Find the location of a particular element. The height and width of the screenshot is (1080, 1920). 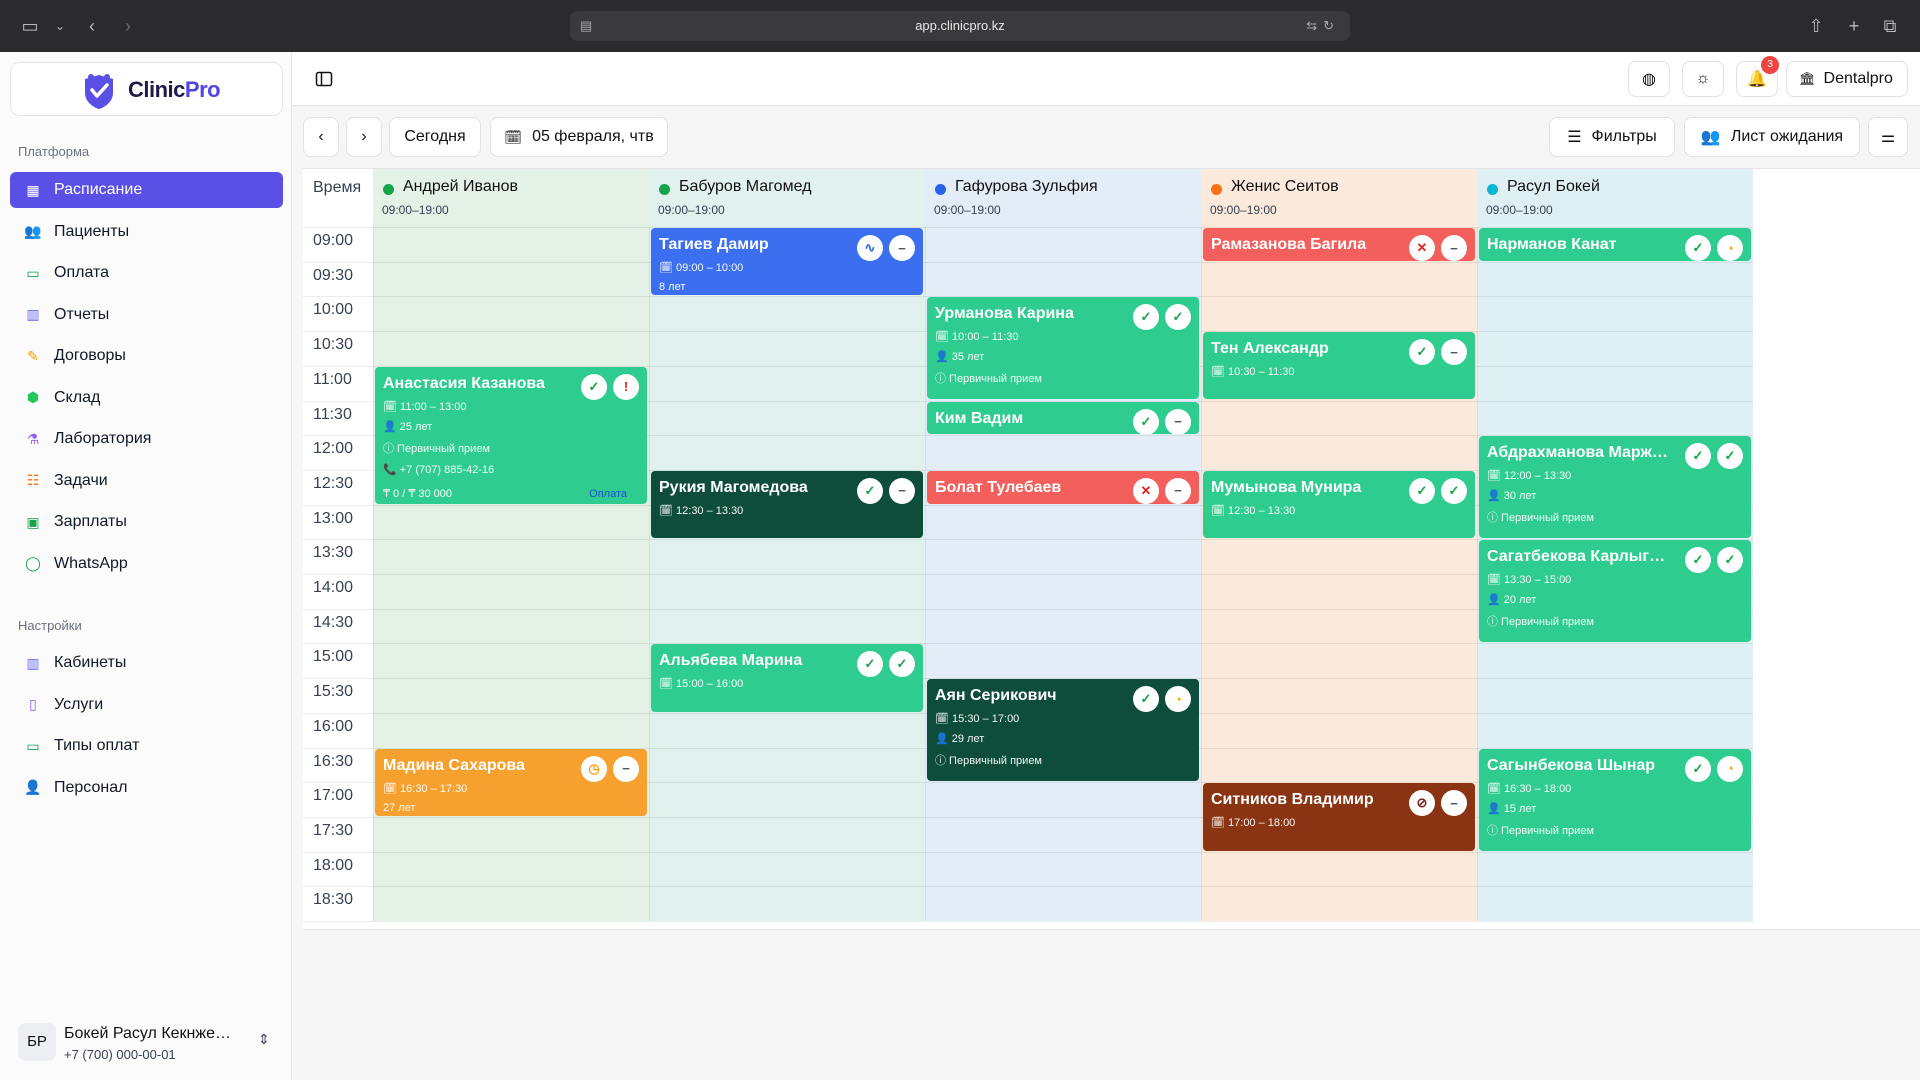

settings-toggle-button: ⚌ is located at coordinates (1888, 137).